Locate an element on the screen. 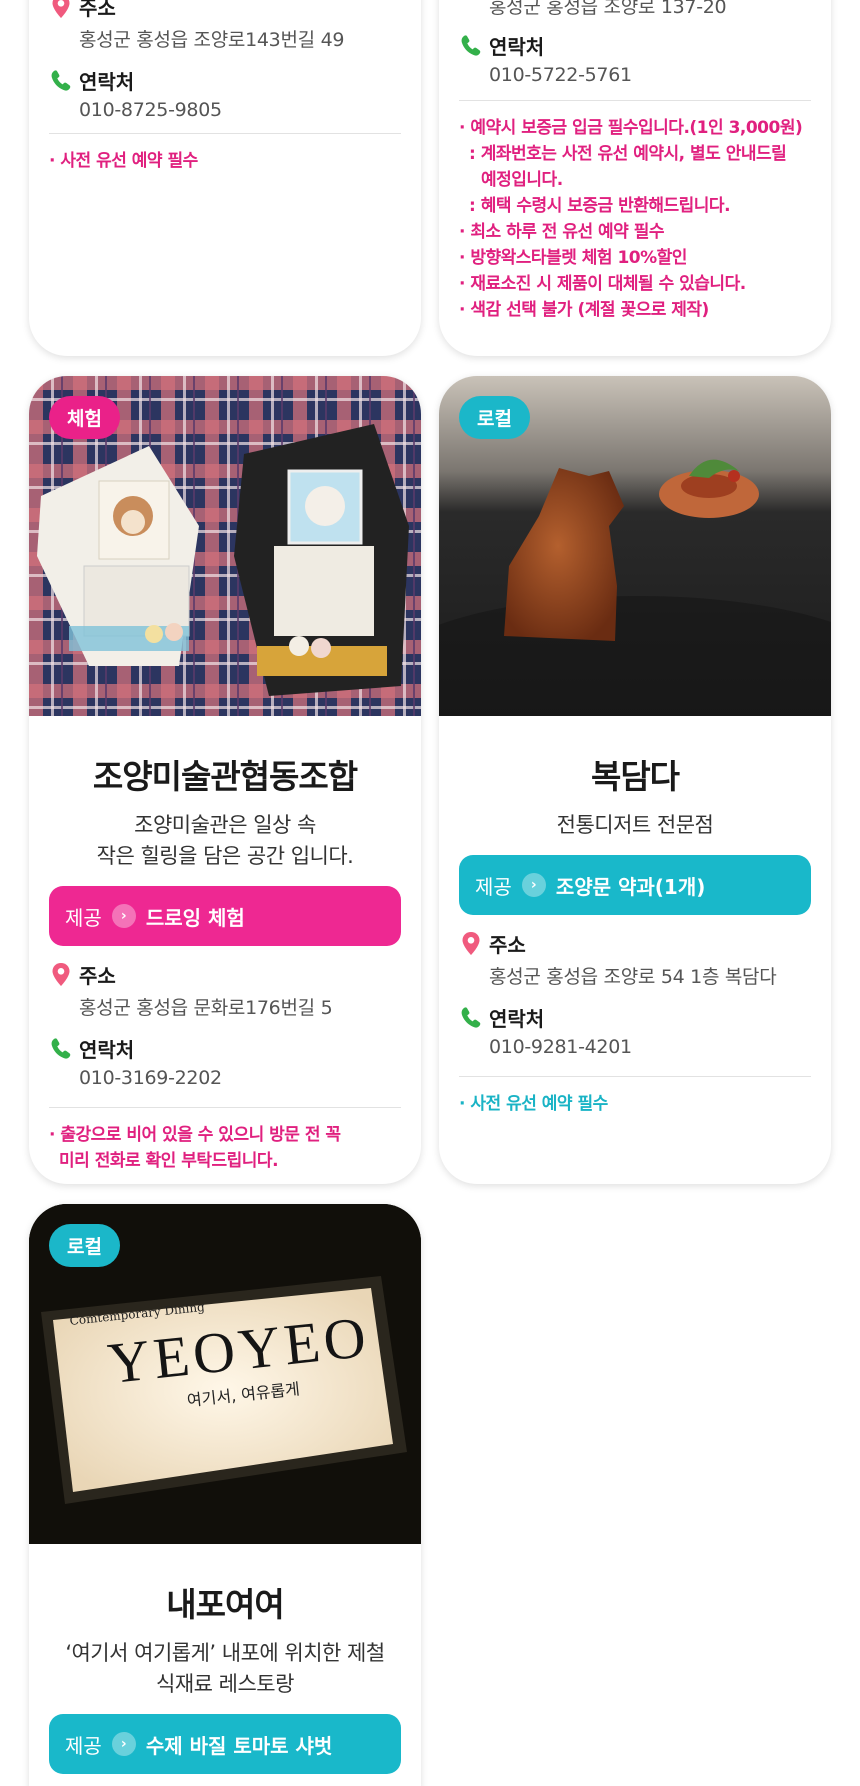  desc-line: 식재료 레스토랑 is located at coordinates (225, 1684).